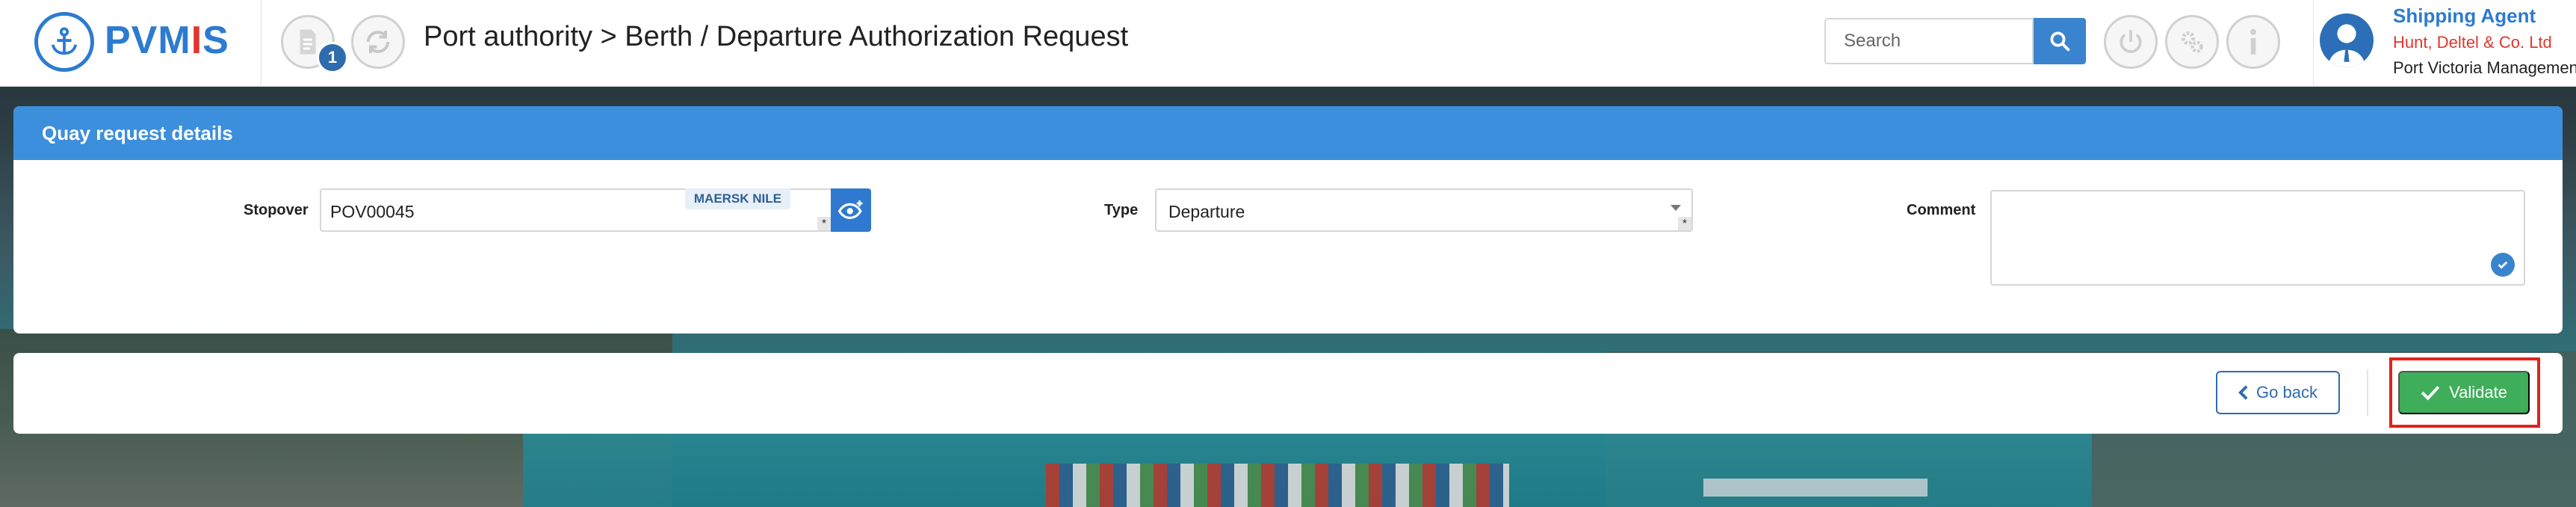 The width and height of the screenshot is (2576, 507). Describe the element at coordinates (1277, 485) in the screenshot. I see `background-container-ship` at that location.